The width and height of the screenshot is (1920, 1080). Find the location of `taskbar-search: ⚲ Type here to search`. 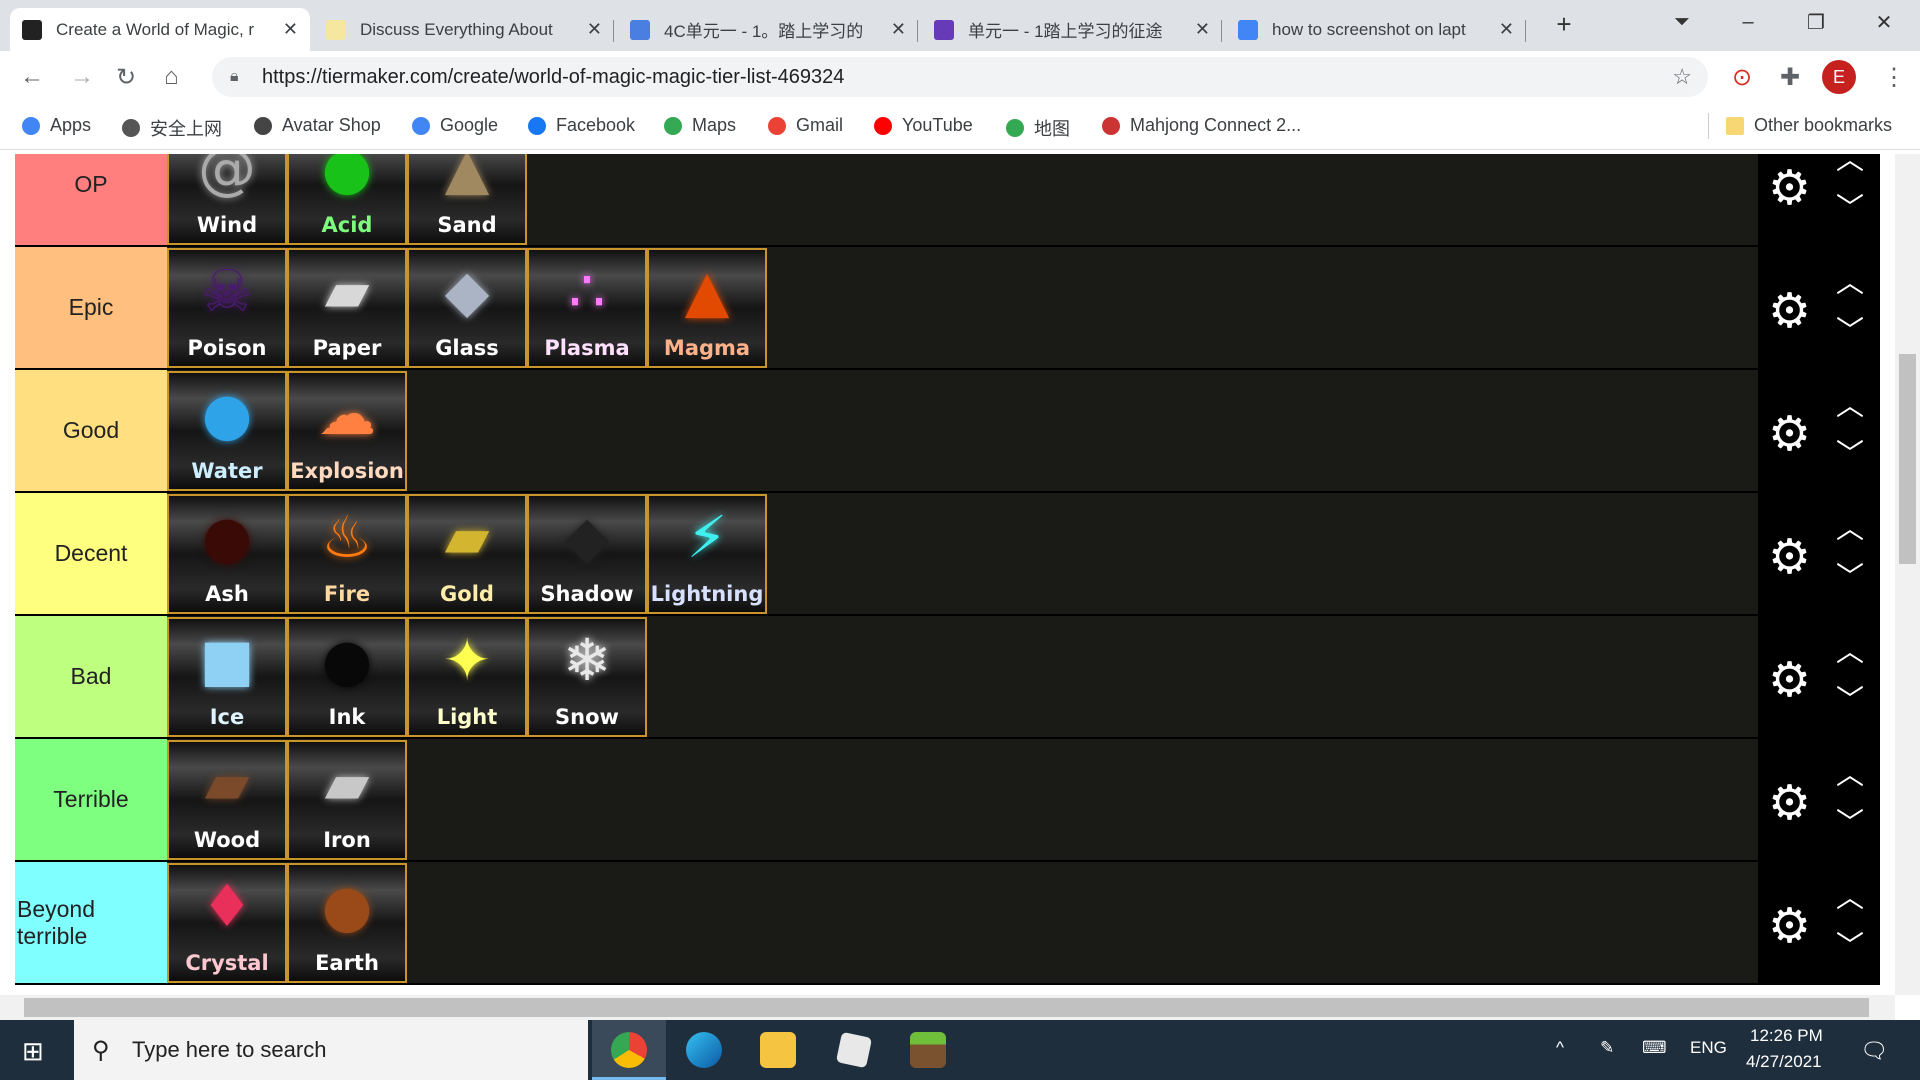

taskbar-search: ⚲ Type here to search is located at coordinates (331, 1050).